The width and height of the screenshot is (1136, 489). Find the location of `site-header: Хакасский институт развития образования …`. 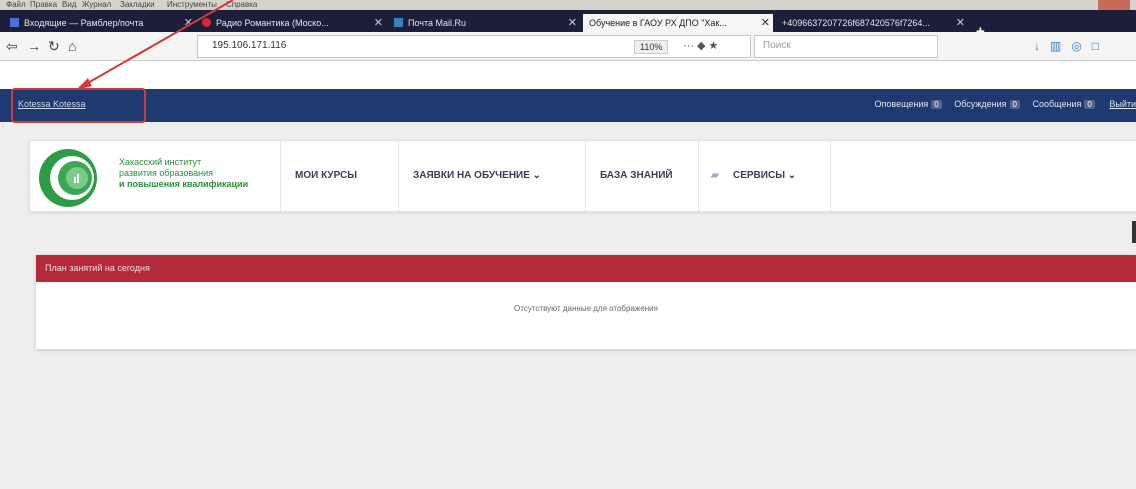

site-header: Хакасский институт развития образования … is located at coordinates (582, 176).